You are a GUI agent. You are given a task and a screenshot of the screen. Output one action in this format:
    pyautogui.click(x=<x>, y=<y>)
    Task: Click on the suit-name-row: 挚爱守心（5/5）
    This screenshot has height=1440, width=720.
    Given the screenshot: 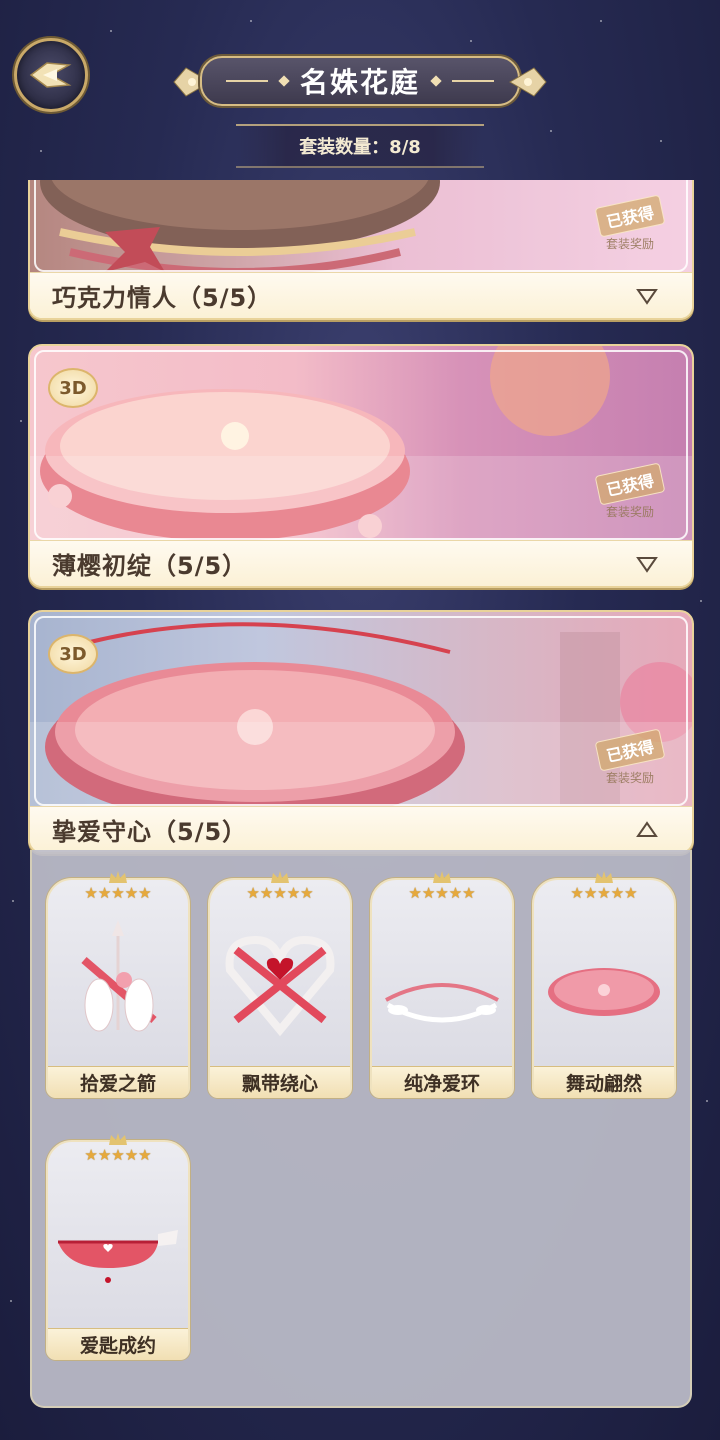 What is the action you would take?
    pyautogui.click(x=361, y=829)
    